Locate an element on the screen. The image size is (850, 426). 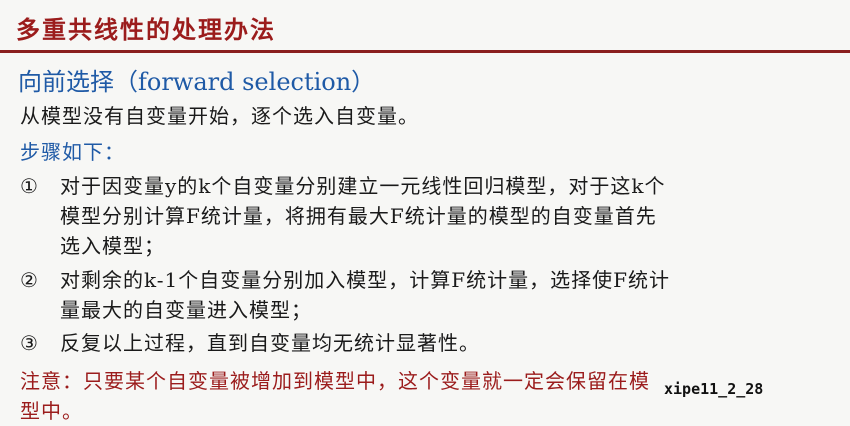
step-text-line: 模型分别计算F统计量，将拥有最大F统计量的模型的自变量首先 is located at coordinates (358, 216).